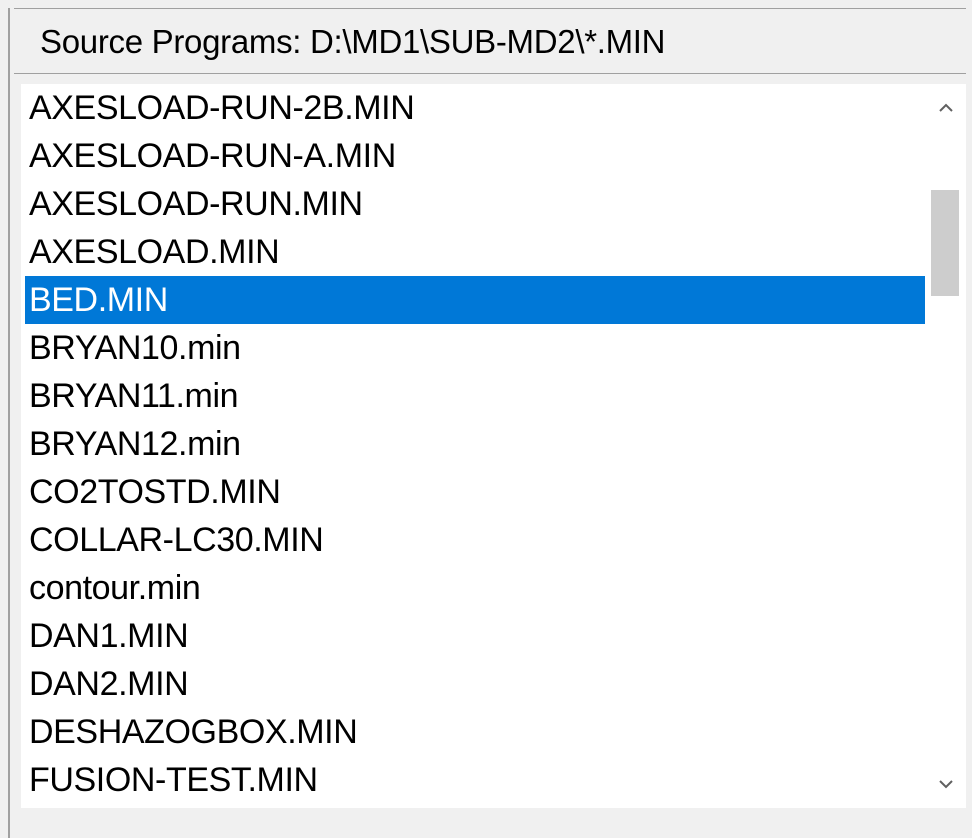  I want to click on panel-left-border, so click(9, 423).